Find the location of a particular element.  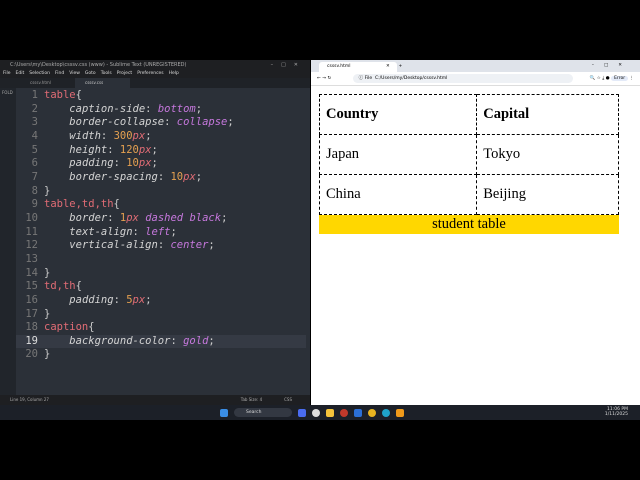

tab-css: csssv.css is located at coordinates (102, 83).